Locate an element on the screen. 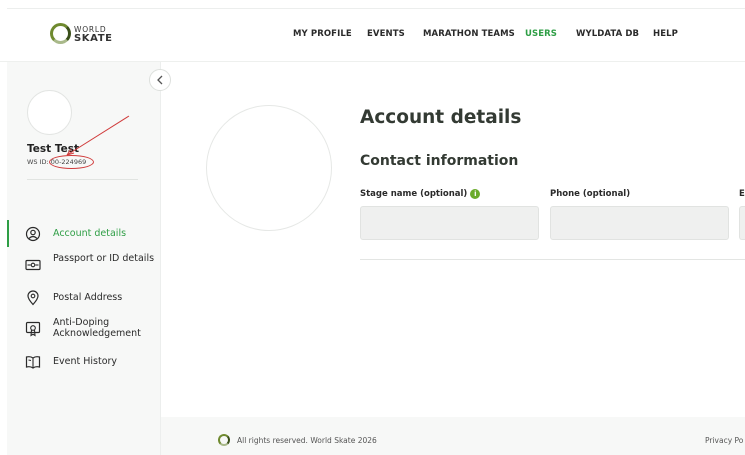  profile-photo-placeholder is located at coordinates (269, 168).